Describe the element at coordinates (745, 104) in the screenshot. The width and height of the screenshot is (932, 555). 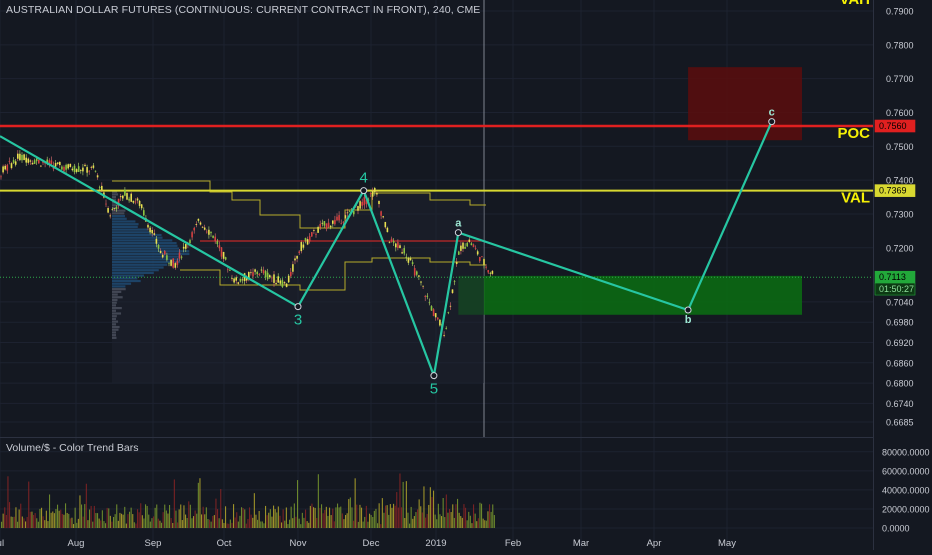
I see `resistance-zone` at that location.